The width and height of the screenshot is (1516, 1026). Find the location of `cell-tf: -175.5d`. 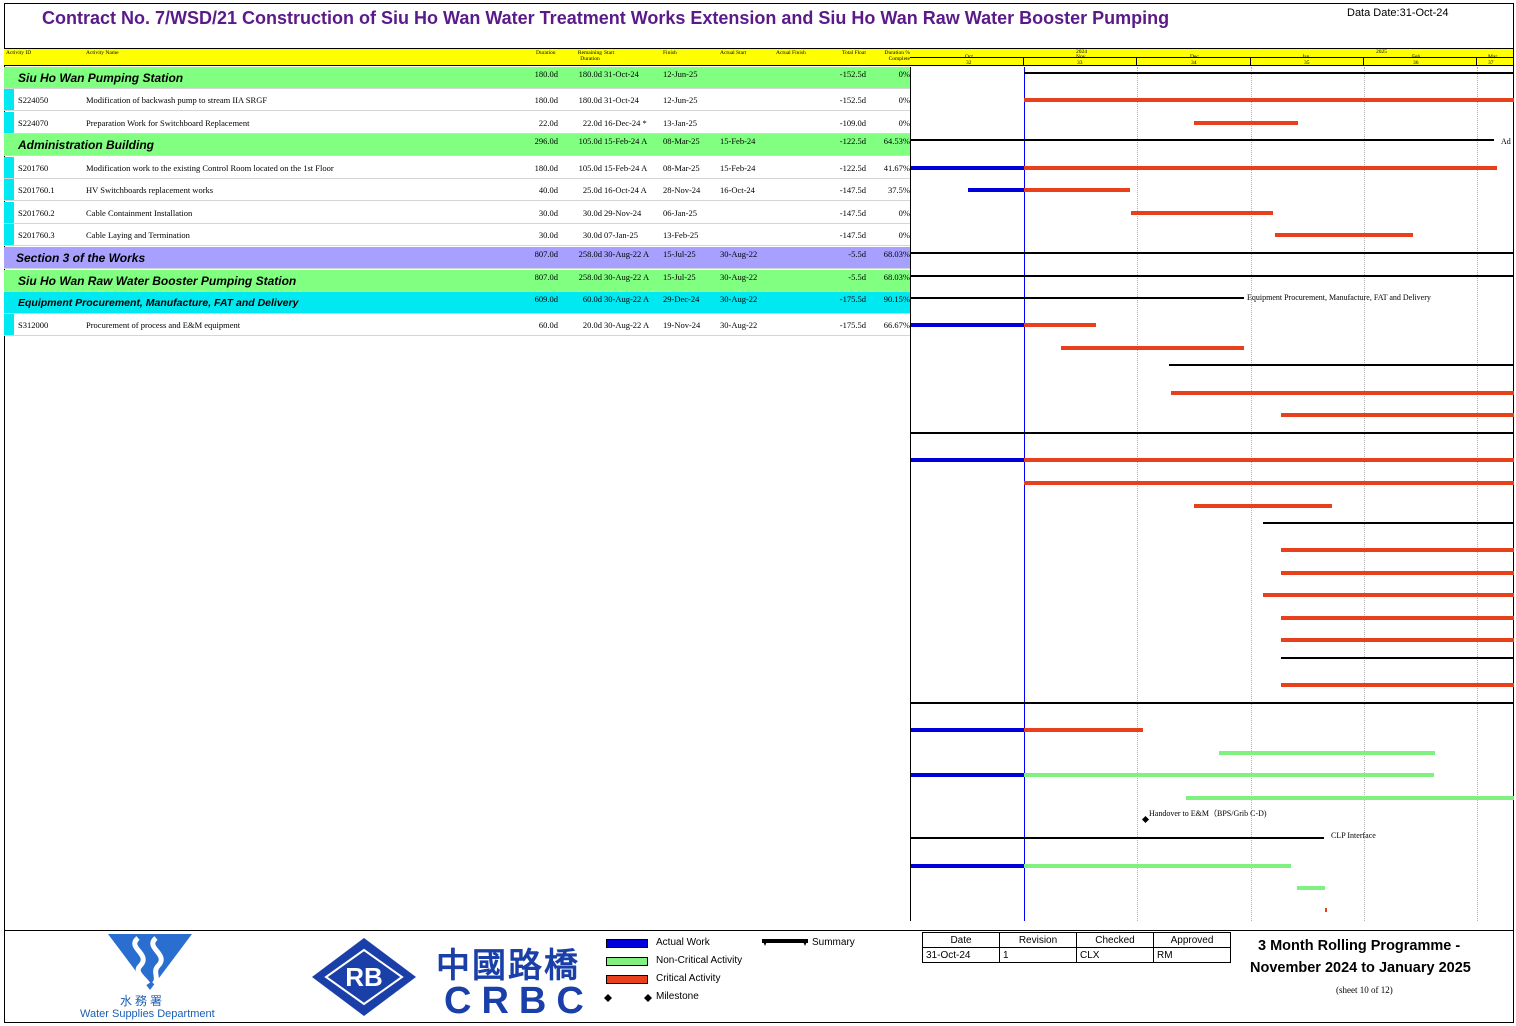

cell-tf: -175.5d is located at coordinates (852, 299).